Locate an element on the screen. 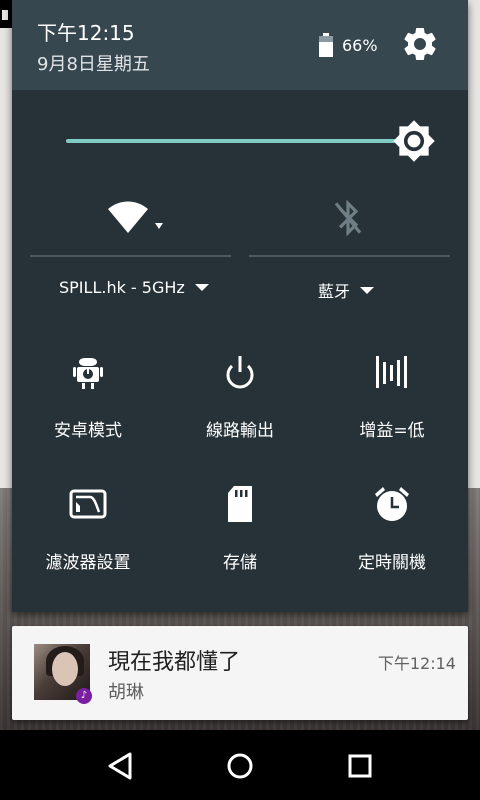 Image resolution: width=480 pixels, height=800 pixels. gear-icon is located at coordinates (420, 44).